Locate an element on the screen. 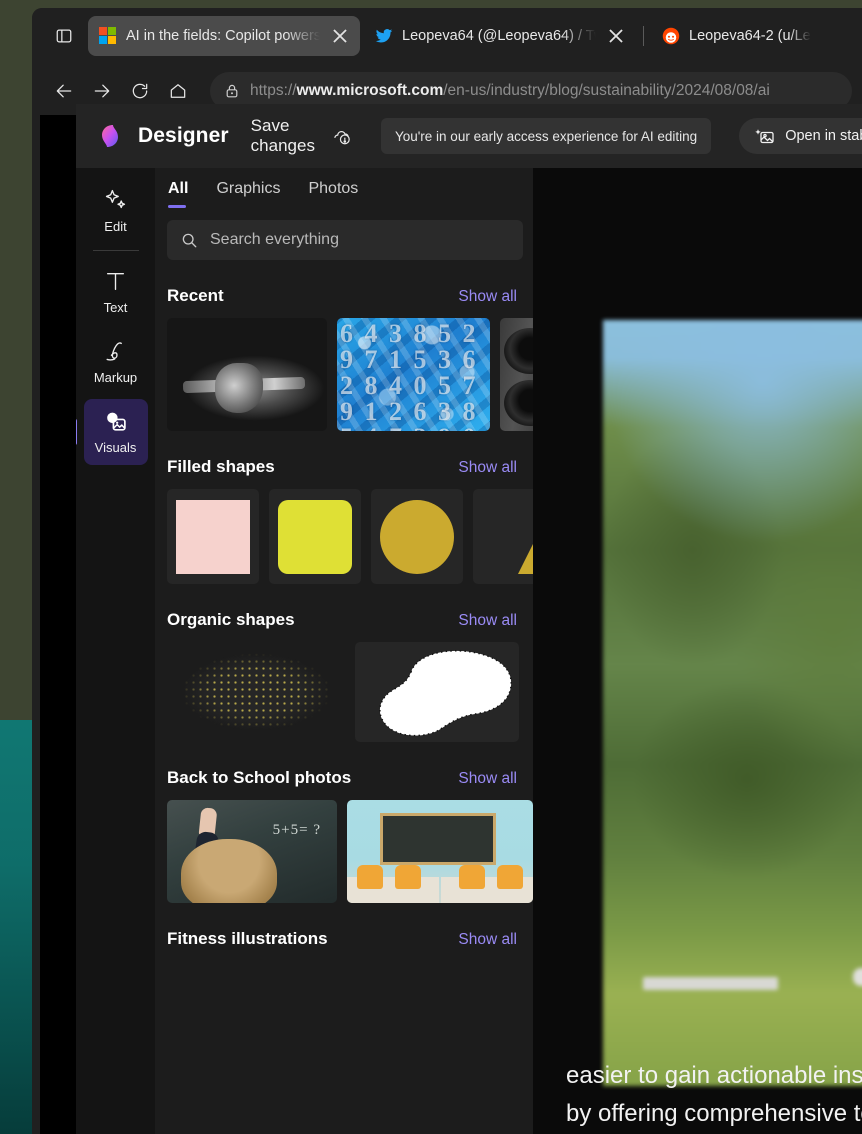 Image resolution: width=862 pixels, height=1134 pixels. canvas-caption-line-1: easier to gain actionable insight is located at coordinates (714, 1075).